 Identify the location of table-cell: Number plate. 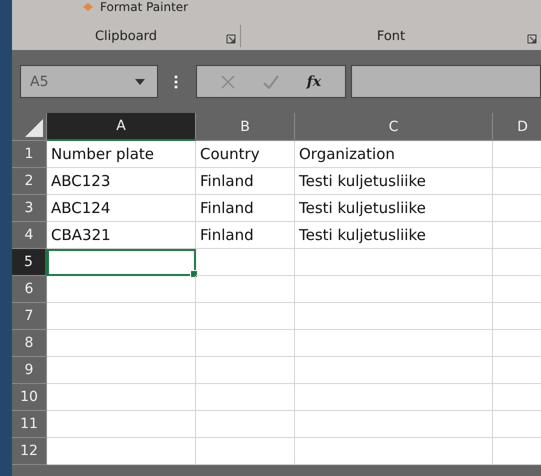
(121, 154).